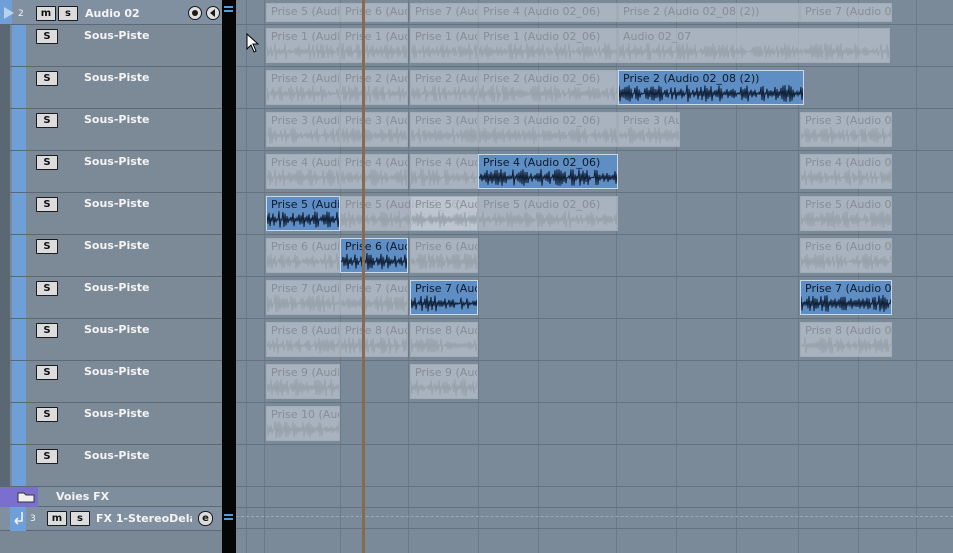  I want to click on audio-event-active: Prise 7 (Audio 02_06), so click(444, 297).